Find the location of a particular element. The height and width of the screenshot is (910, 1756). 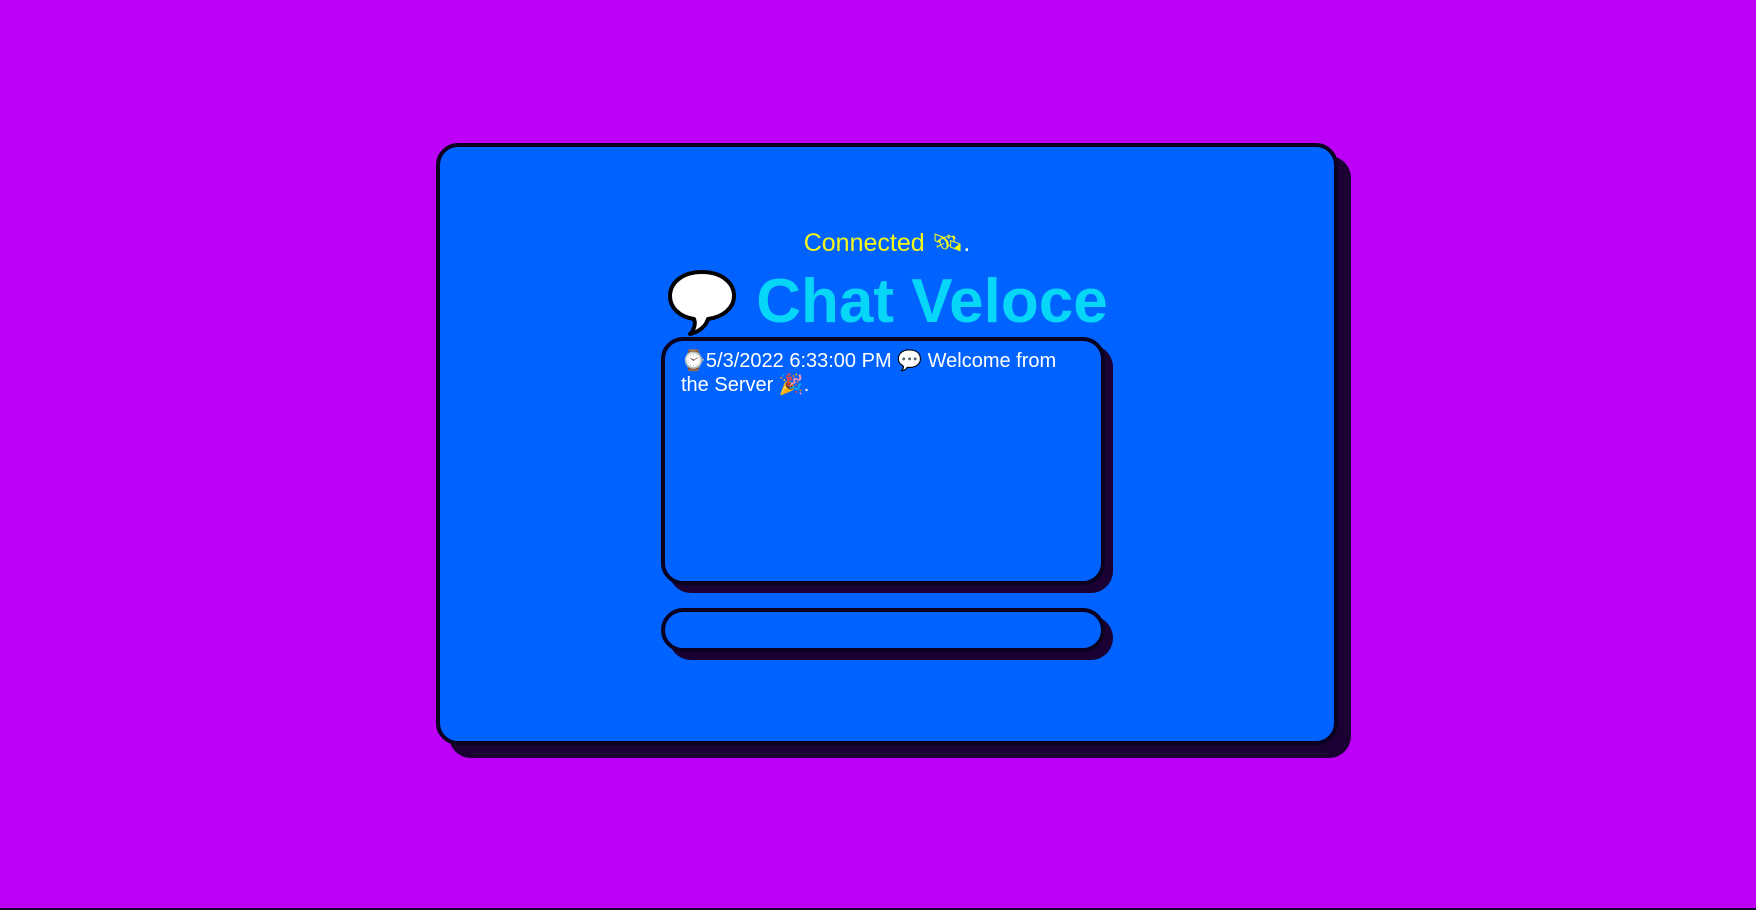

app-title: Chat Veloce is located at coordinates (932, 301).